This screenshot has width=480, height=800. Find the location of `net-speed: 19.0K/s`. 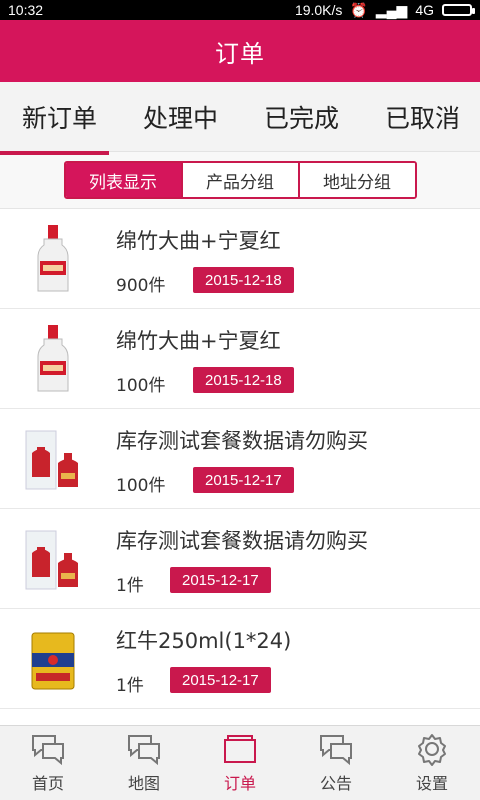

net-speed: 19.0K/s is located at coordinates (318, 10).